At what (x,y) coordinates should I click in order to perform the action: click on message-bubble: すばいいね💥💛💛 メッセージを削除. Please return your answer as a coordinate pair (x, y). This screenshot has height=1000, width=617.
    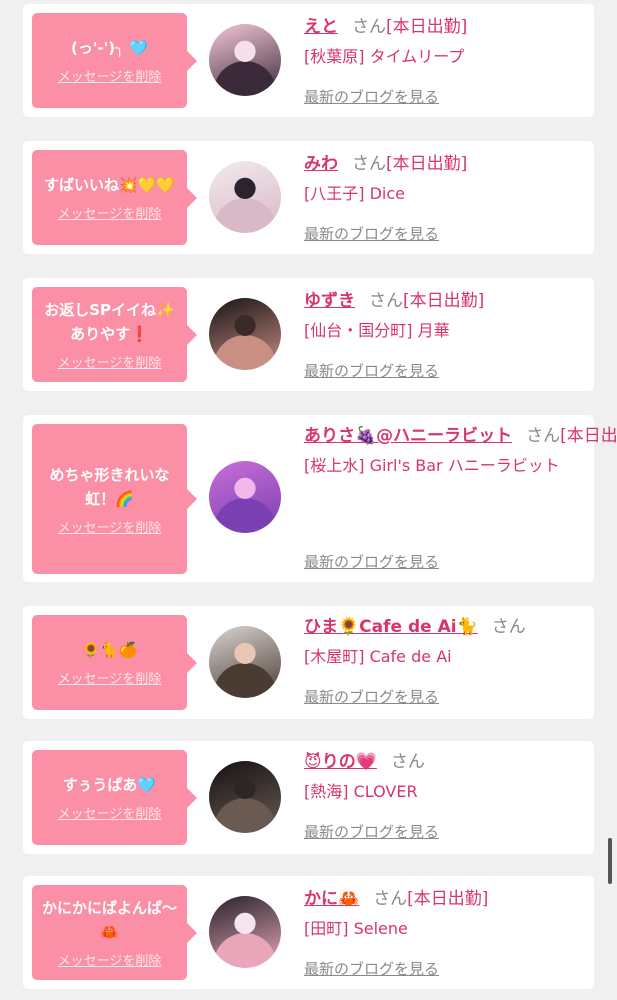
    Looking at the image, I should click on (114, 197).